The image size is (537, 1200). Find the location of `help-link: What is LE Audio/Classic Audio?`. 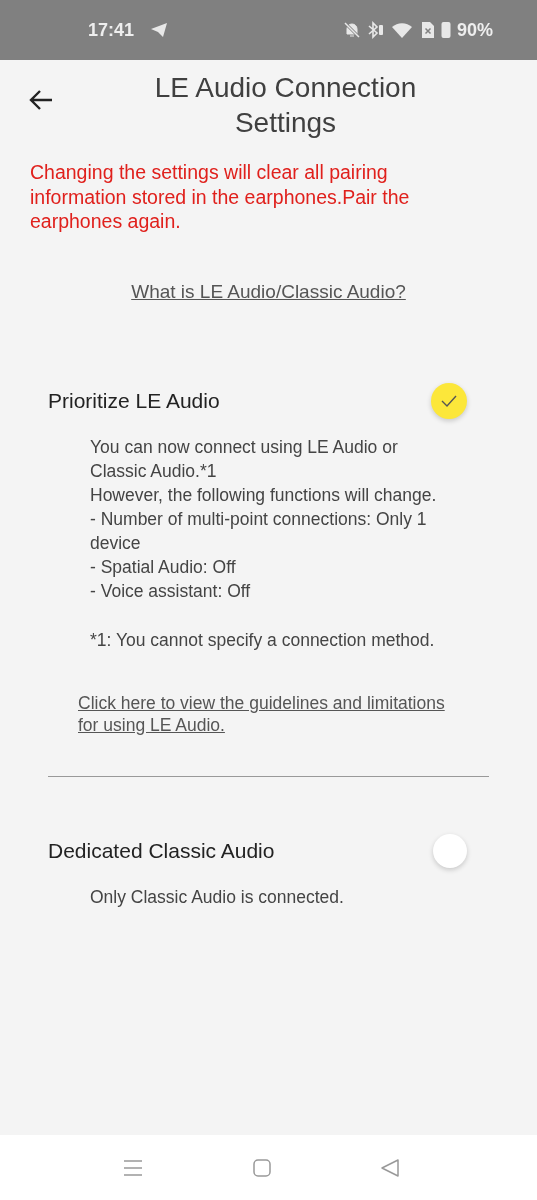

help-link: What is LE Audio/Classic Audio? is located at coordinates (268, 291).